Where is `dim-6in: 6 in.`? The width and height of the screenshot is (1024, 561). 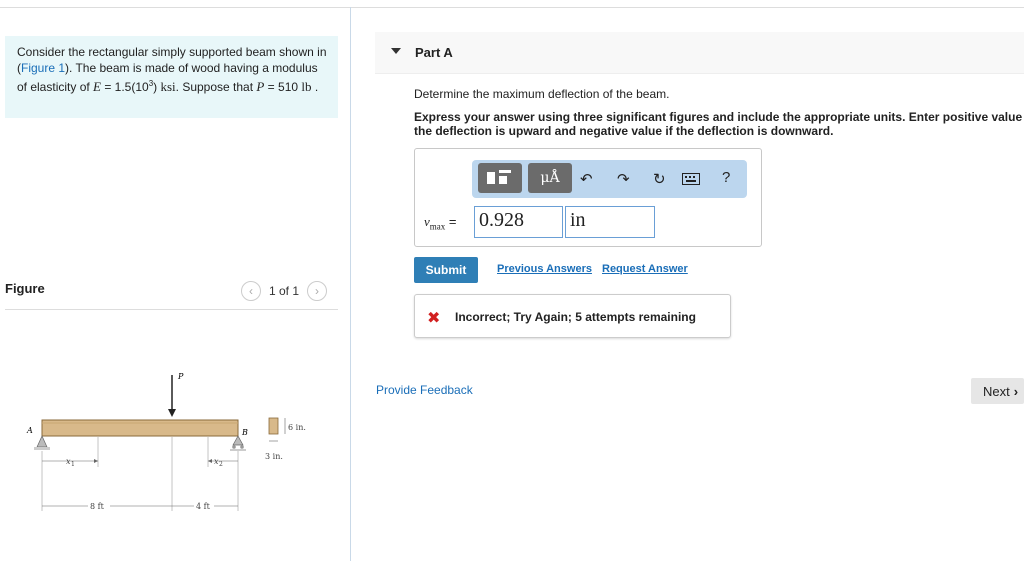
dim-6in: 6 in. is located at coordinates (297, 427).